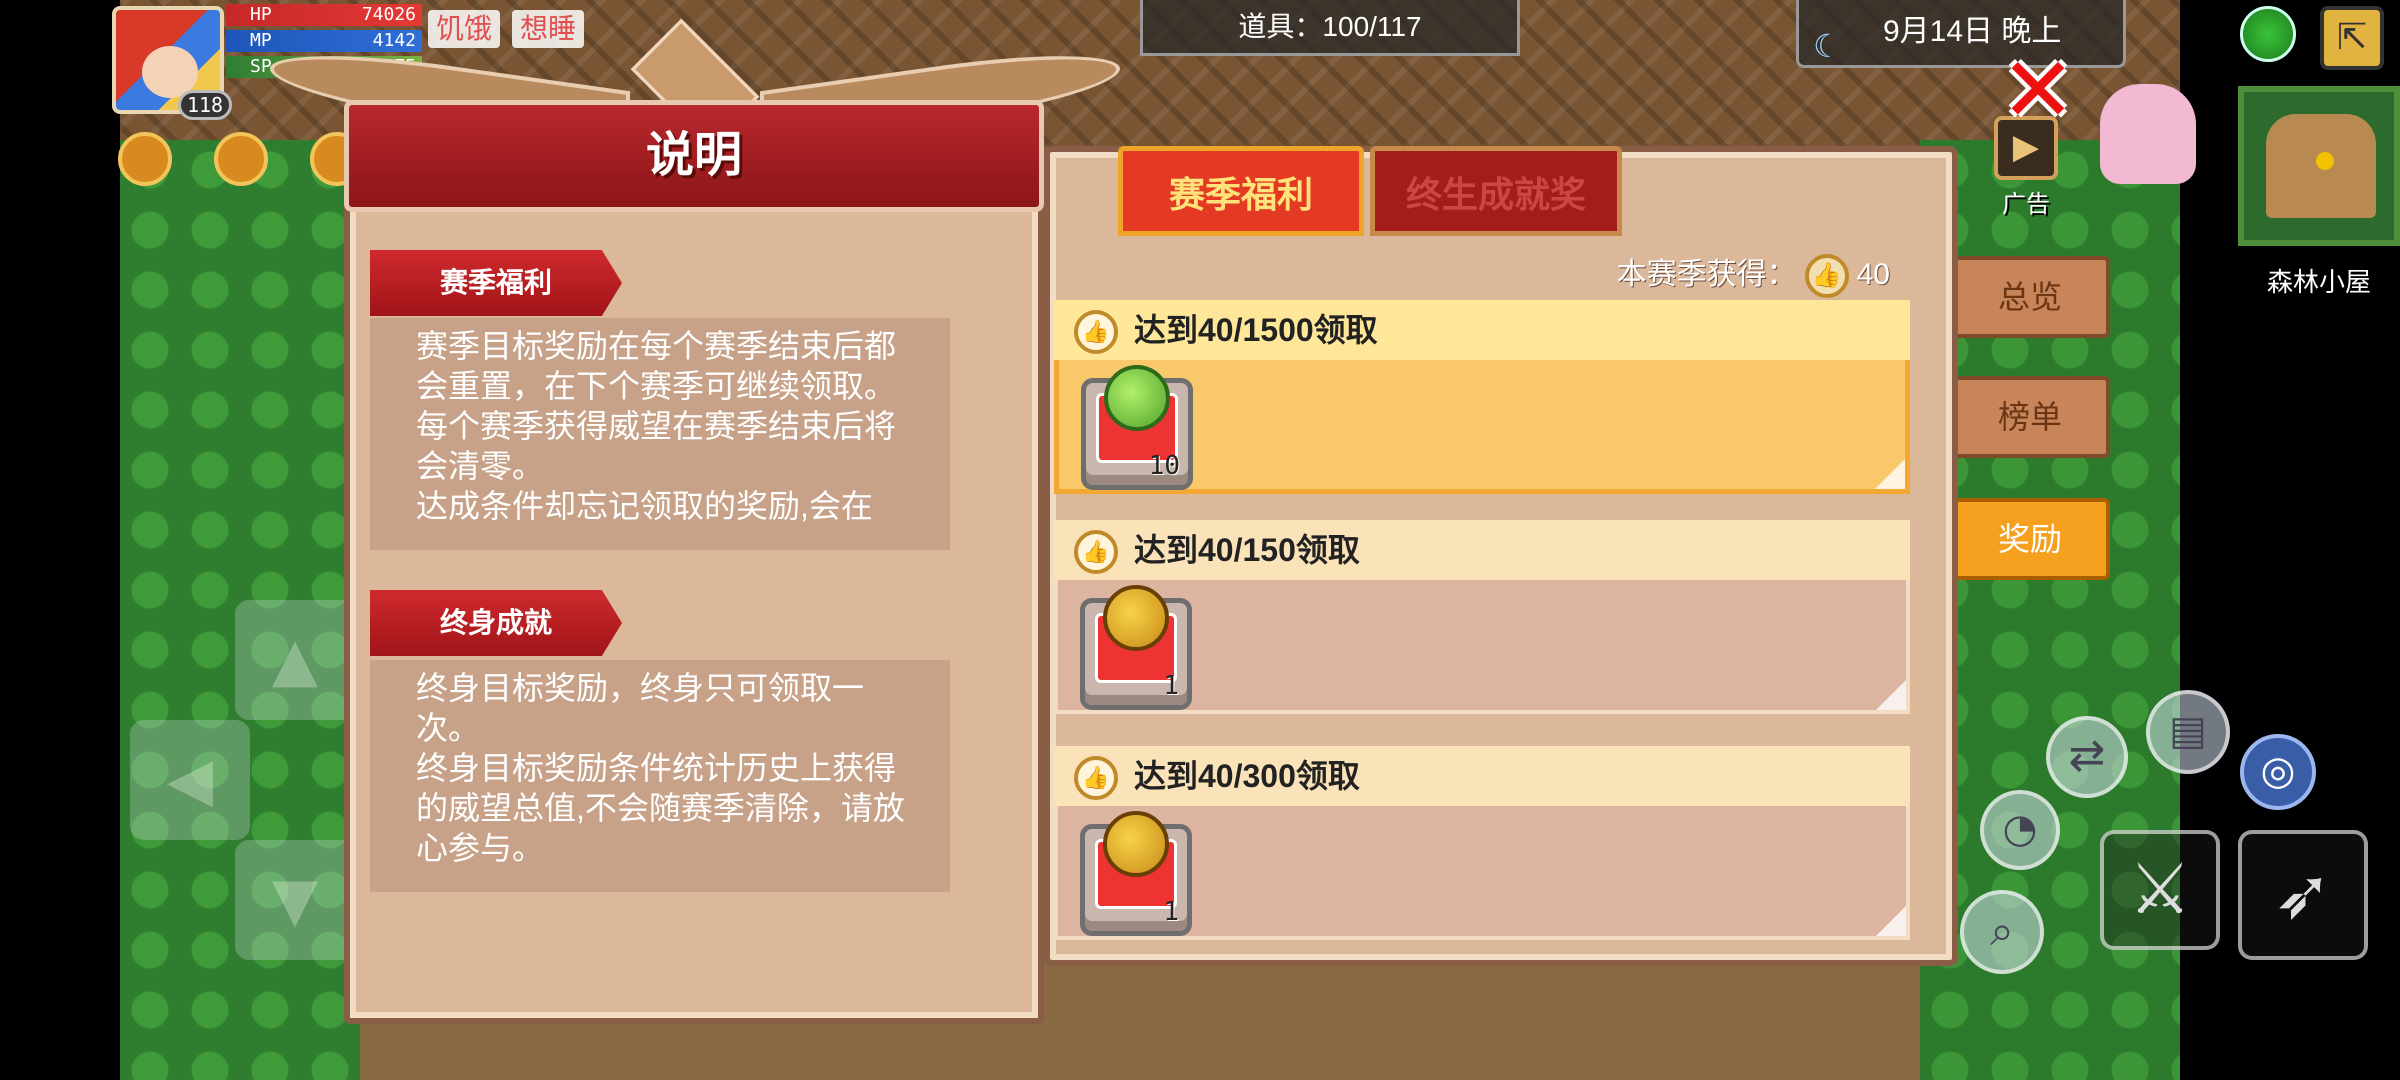 This screenshot has width=2400, height=1080. I want to click on mp-value: 4142, so click(394, 40).